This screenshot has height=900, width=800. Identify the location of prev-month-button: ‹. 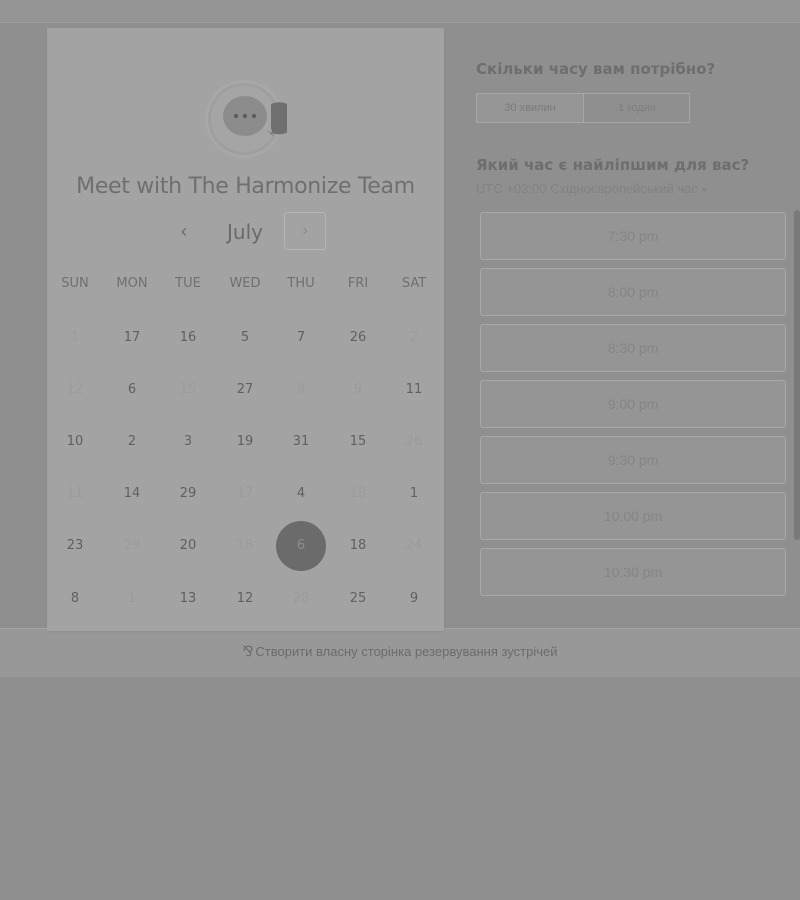
(184, 231).